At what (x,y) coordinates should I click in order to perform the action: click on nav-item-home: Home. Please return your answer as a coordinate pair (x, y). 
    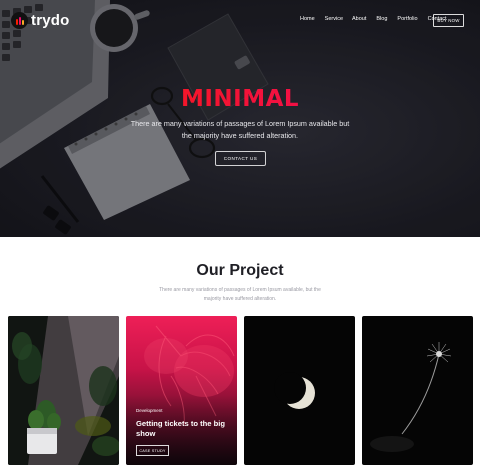
    Looking at the image, I should click on (307, 19).